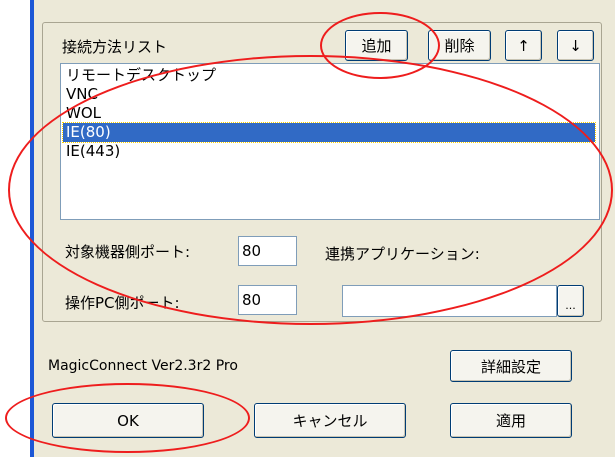 The image size is (615, 457). I want to click on apply-button: 適用, so click(511, 420).